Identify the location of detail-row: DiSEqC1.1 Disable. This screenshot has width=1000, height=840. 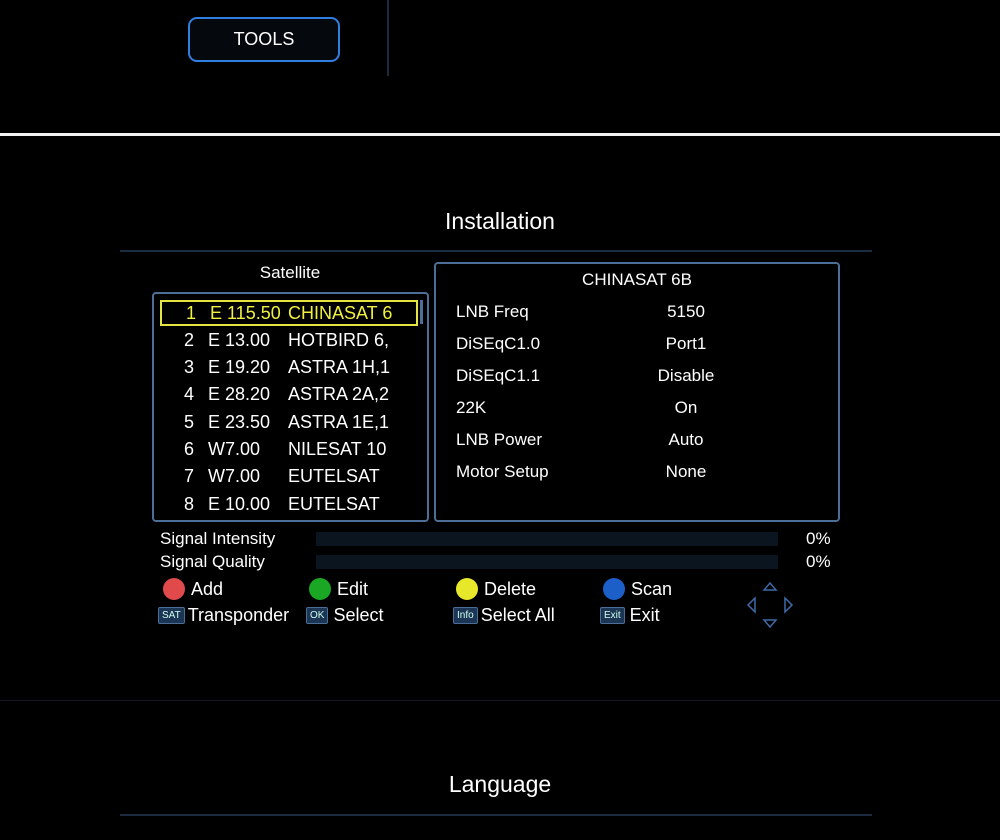
(641, 376).